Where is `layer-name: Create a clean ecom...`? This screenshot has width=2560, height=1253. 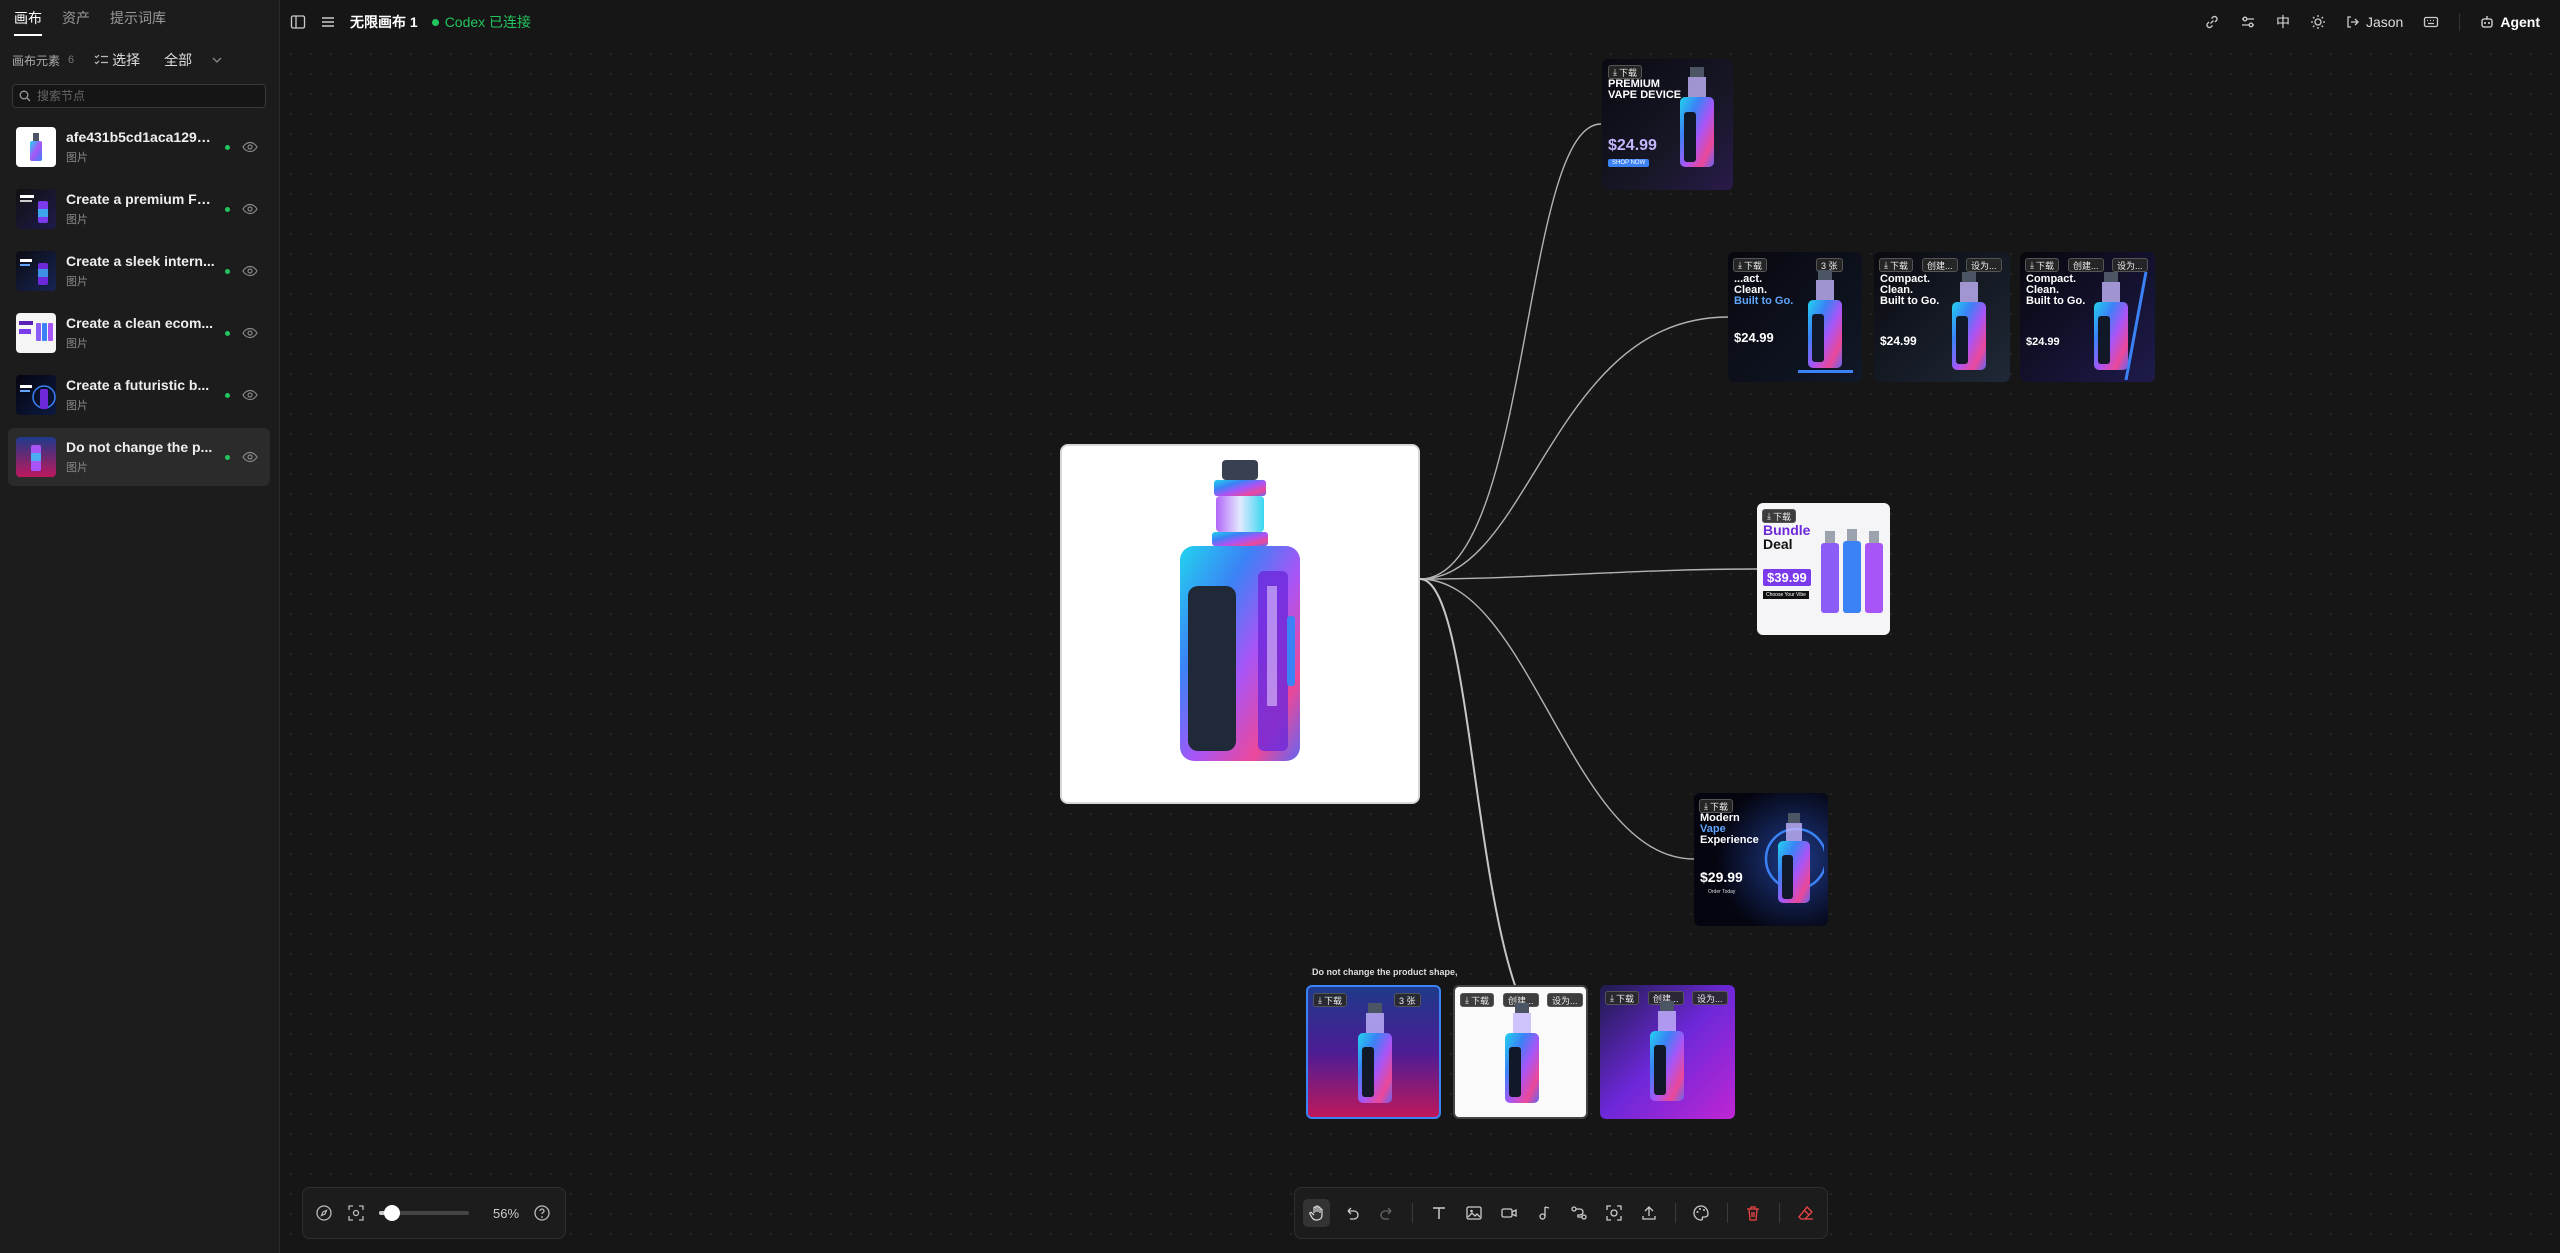
layer-name: Create a clean ecom... is located at coordinates (140, 323).